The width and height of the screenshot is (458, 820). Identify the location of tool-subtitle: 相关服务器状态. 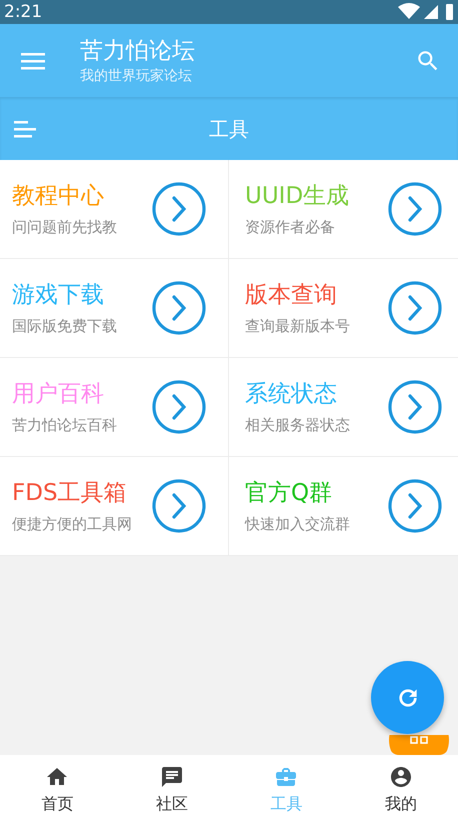
(298, 425).